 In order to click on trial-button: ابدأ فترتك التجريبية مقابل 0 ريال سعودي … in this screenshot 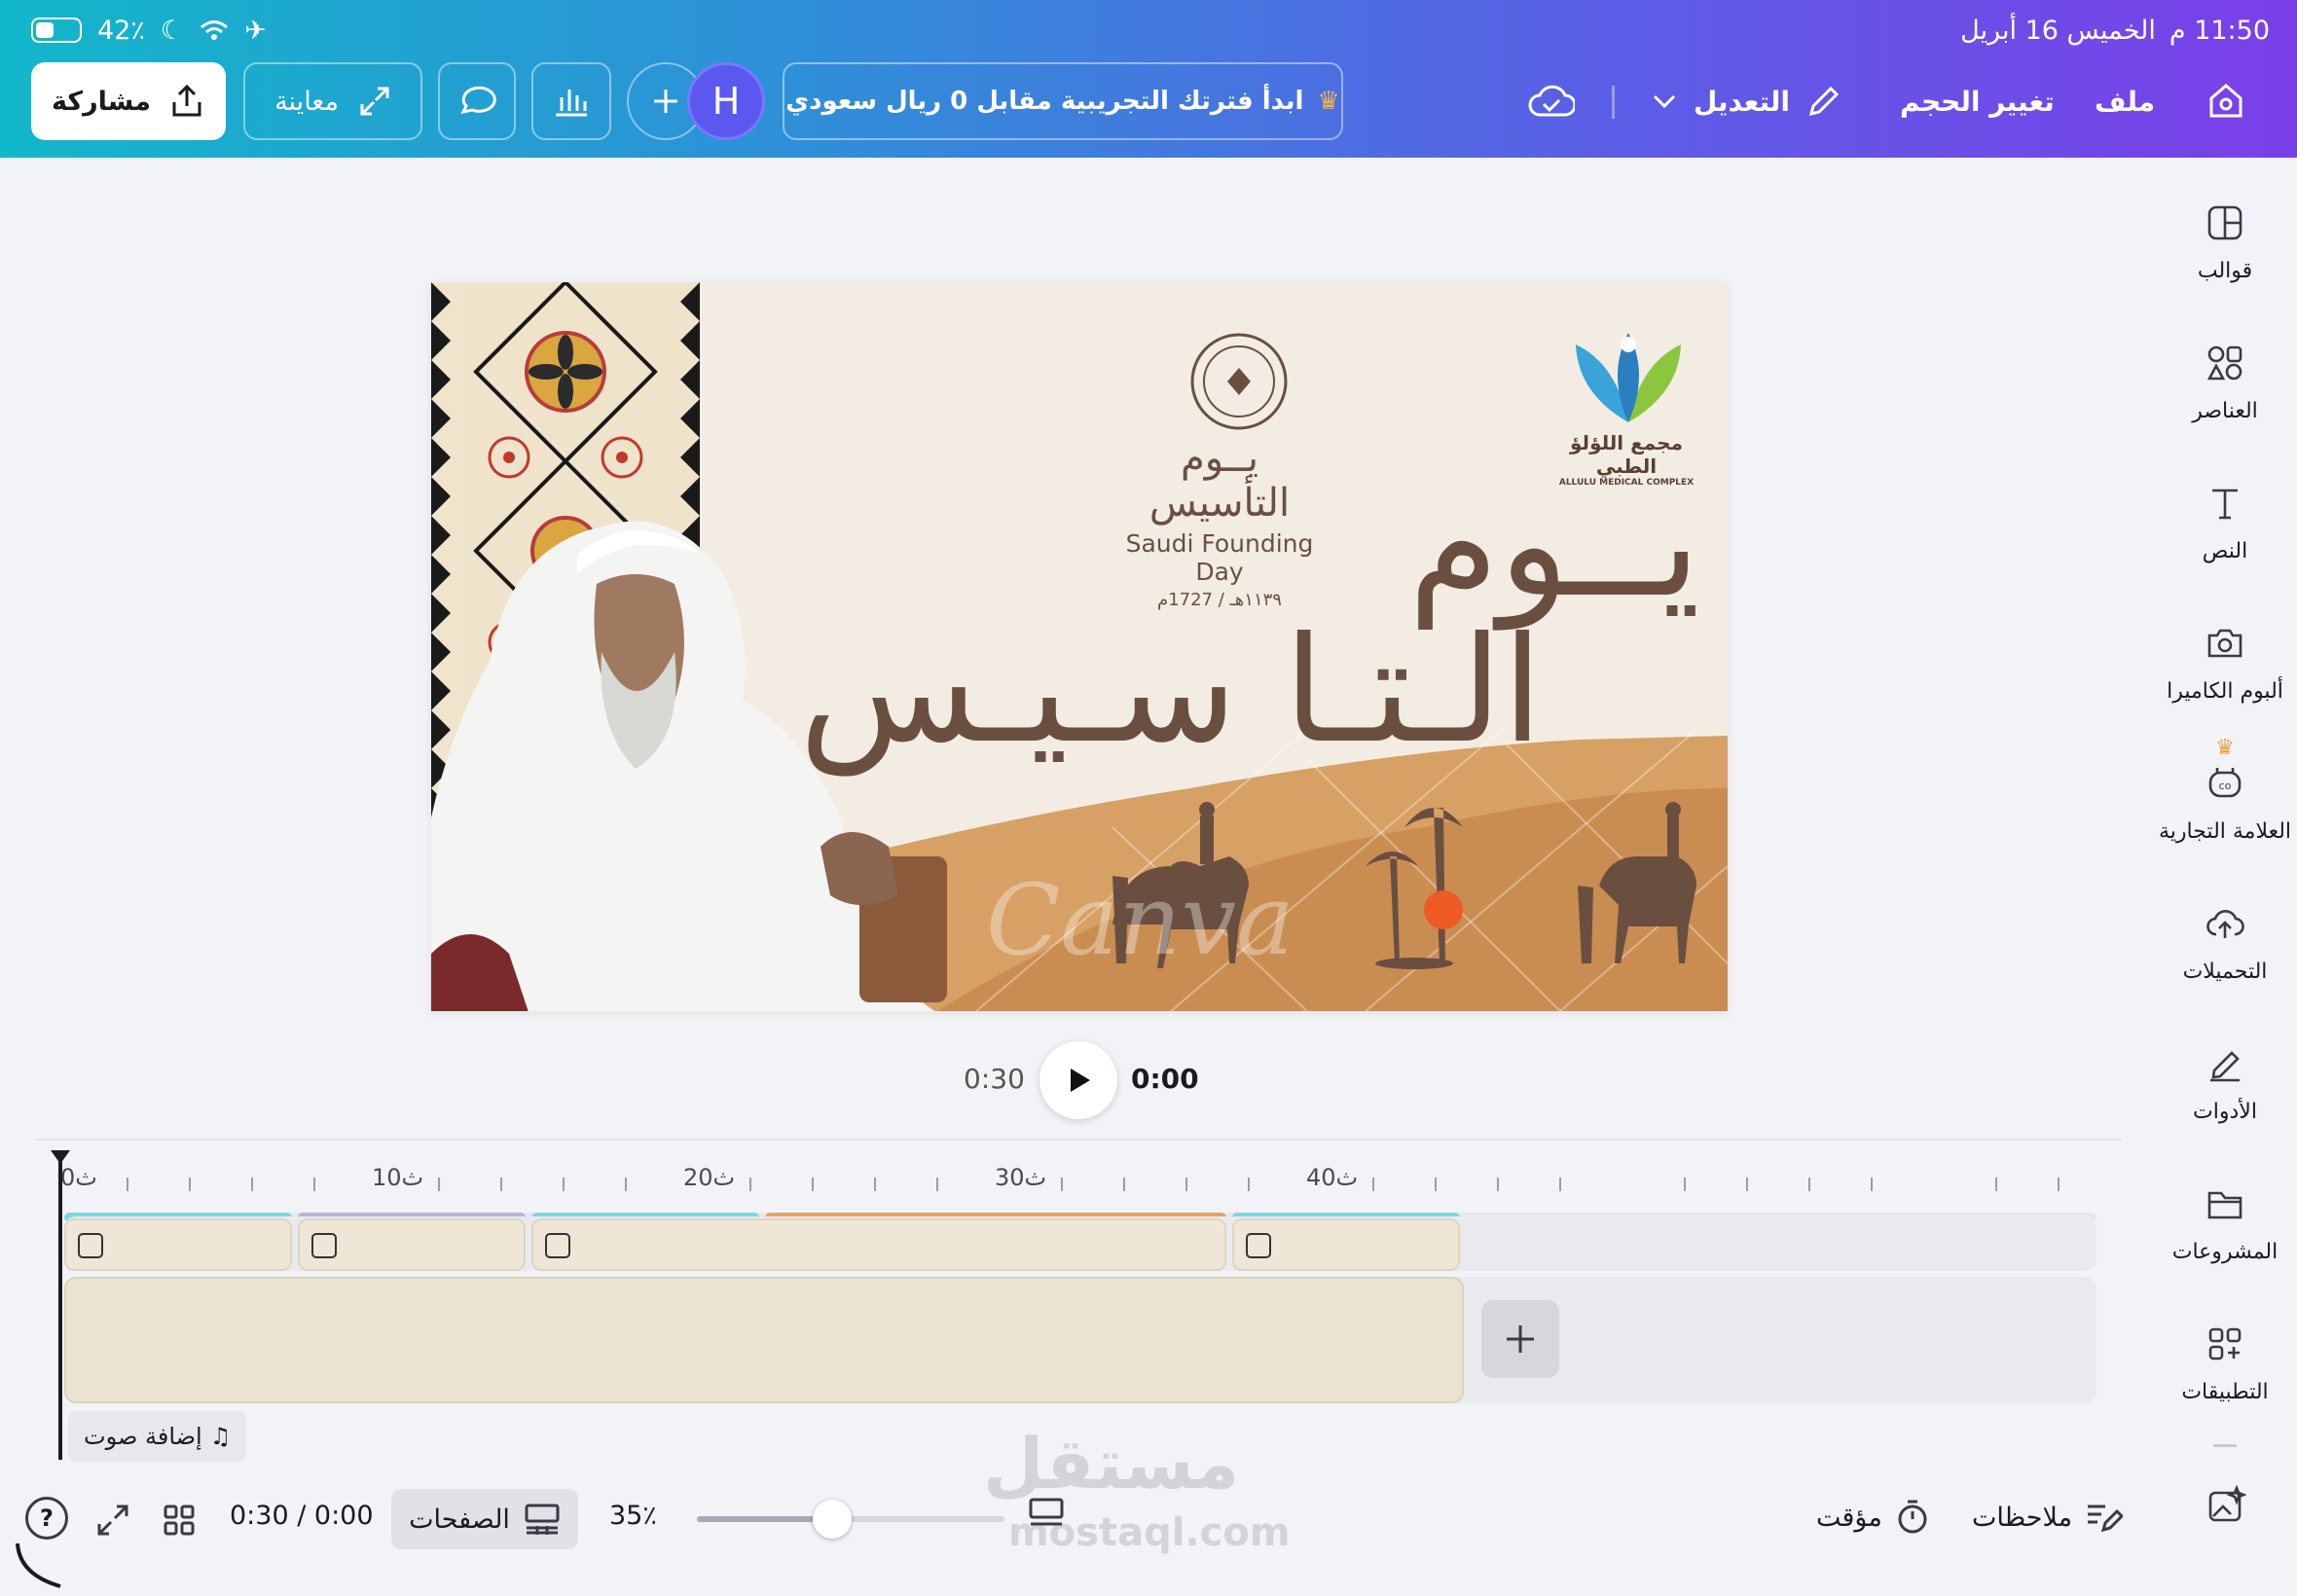, I will do `click(1063, 101)`.